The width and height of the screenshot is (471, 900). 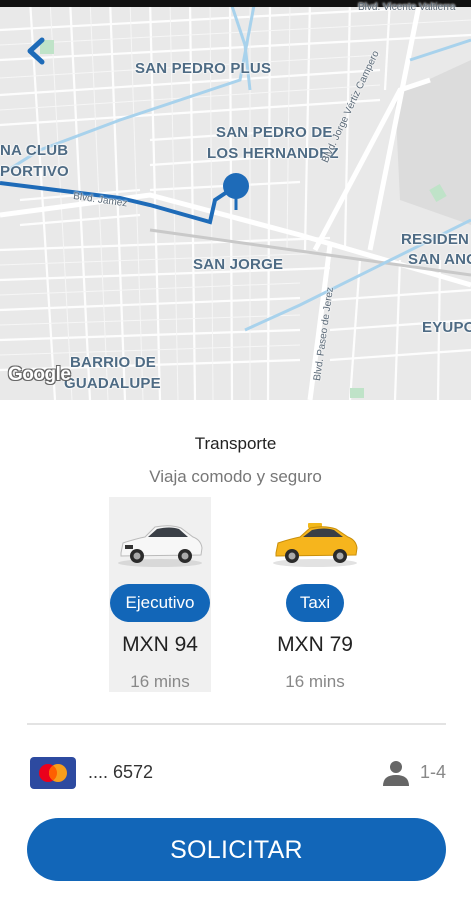 I want to click on street-label-vicente: Blvd. Vicente Valtierra, so click(x=407, y=7).